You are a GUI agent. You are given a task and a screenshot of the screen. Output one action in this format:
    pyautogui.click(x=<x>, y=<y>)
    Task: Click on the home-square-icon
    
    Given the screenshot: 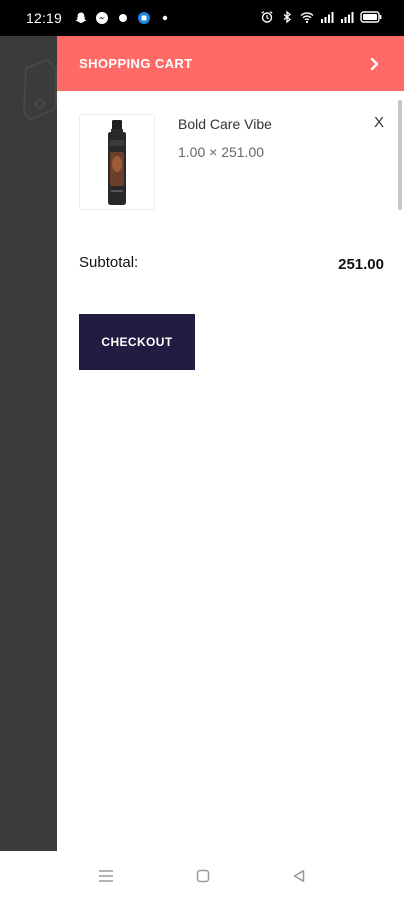 What is the action you would take?
    pyautogui.click(x=203, y=876)
    